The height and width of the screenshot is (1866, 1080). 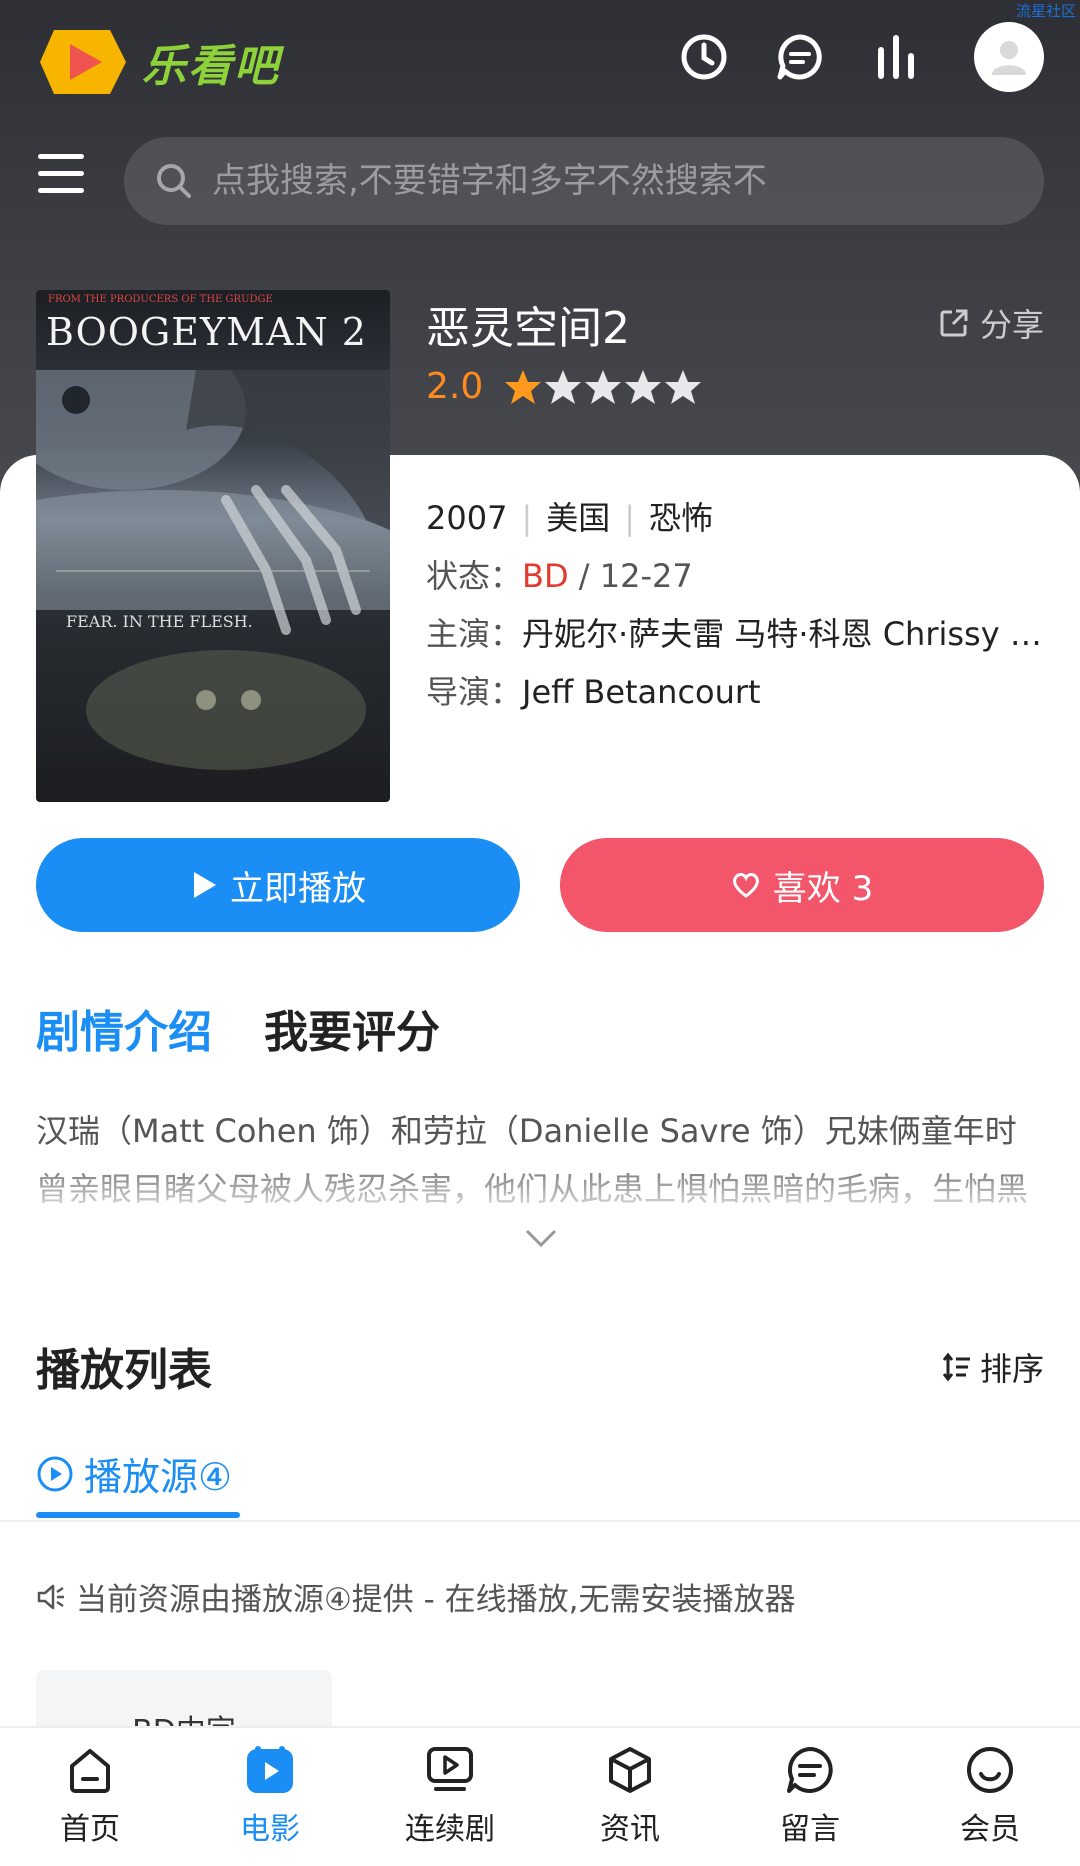 What do you see at coordinates (630, 1797) in the screenshot?
I see `nav-item-news: 资讯` at bounding box center [630, 1797].